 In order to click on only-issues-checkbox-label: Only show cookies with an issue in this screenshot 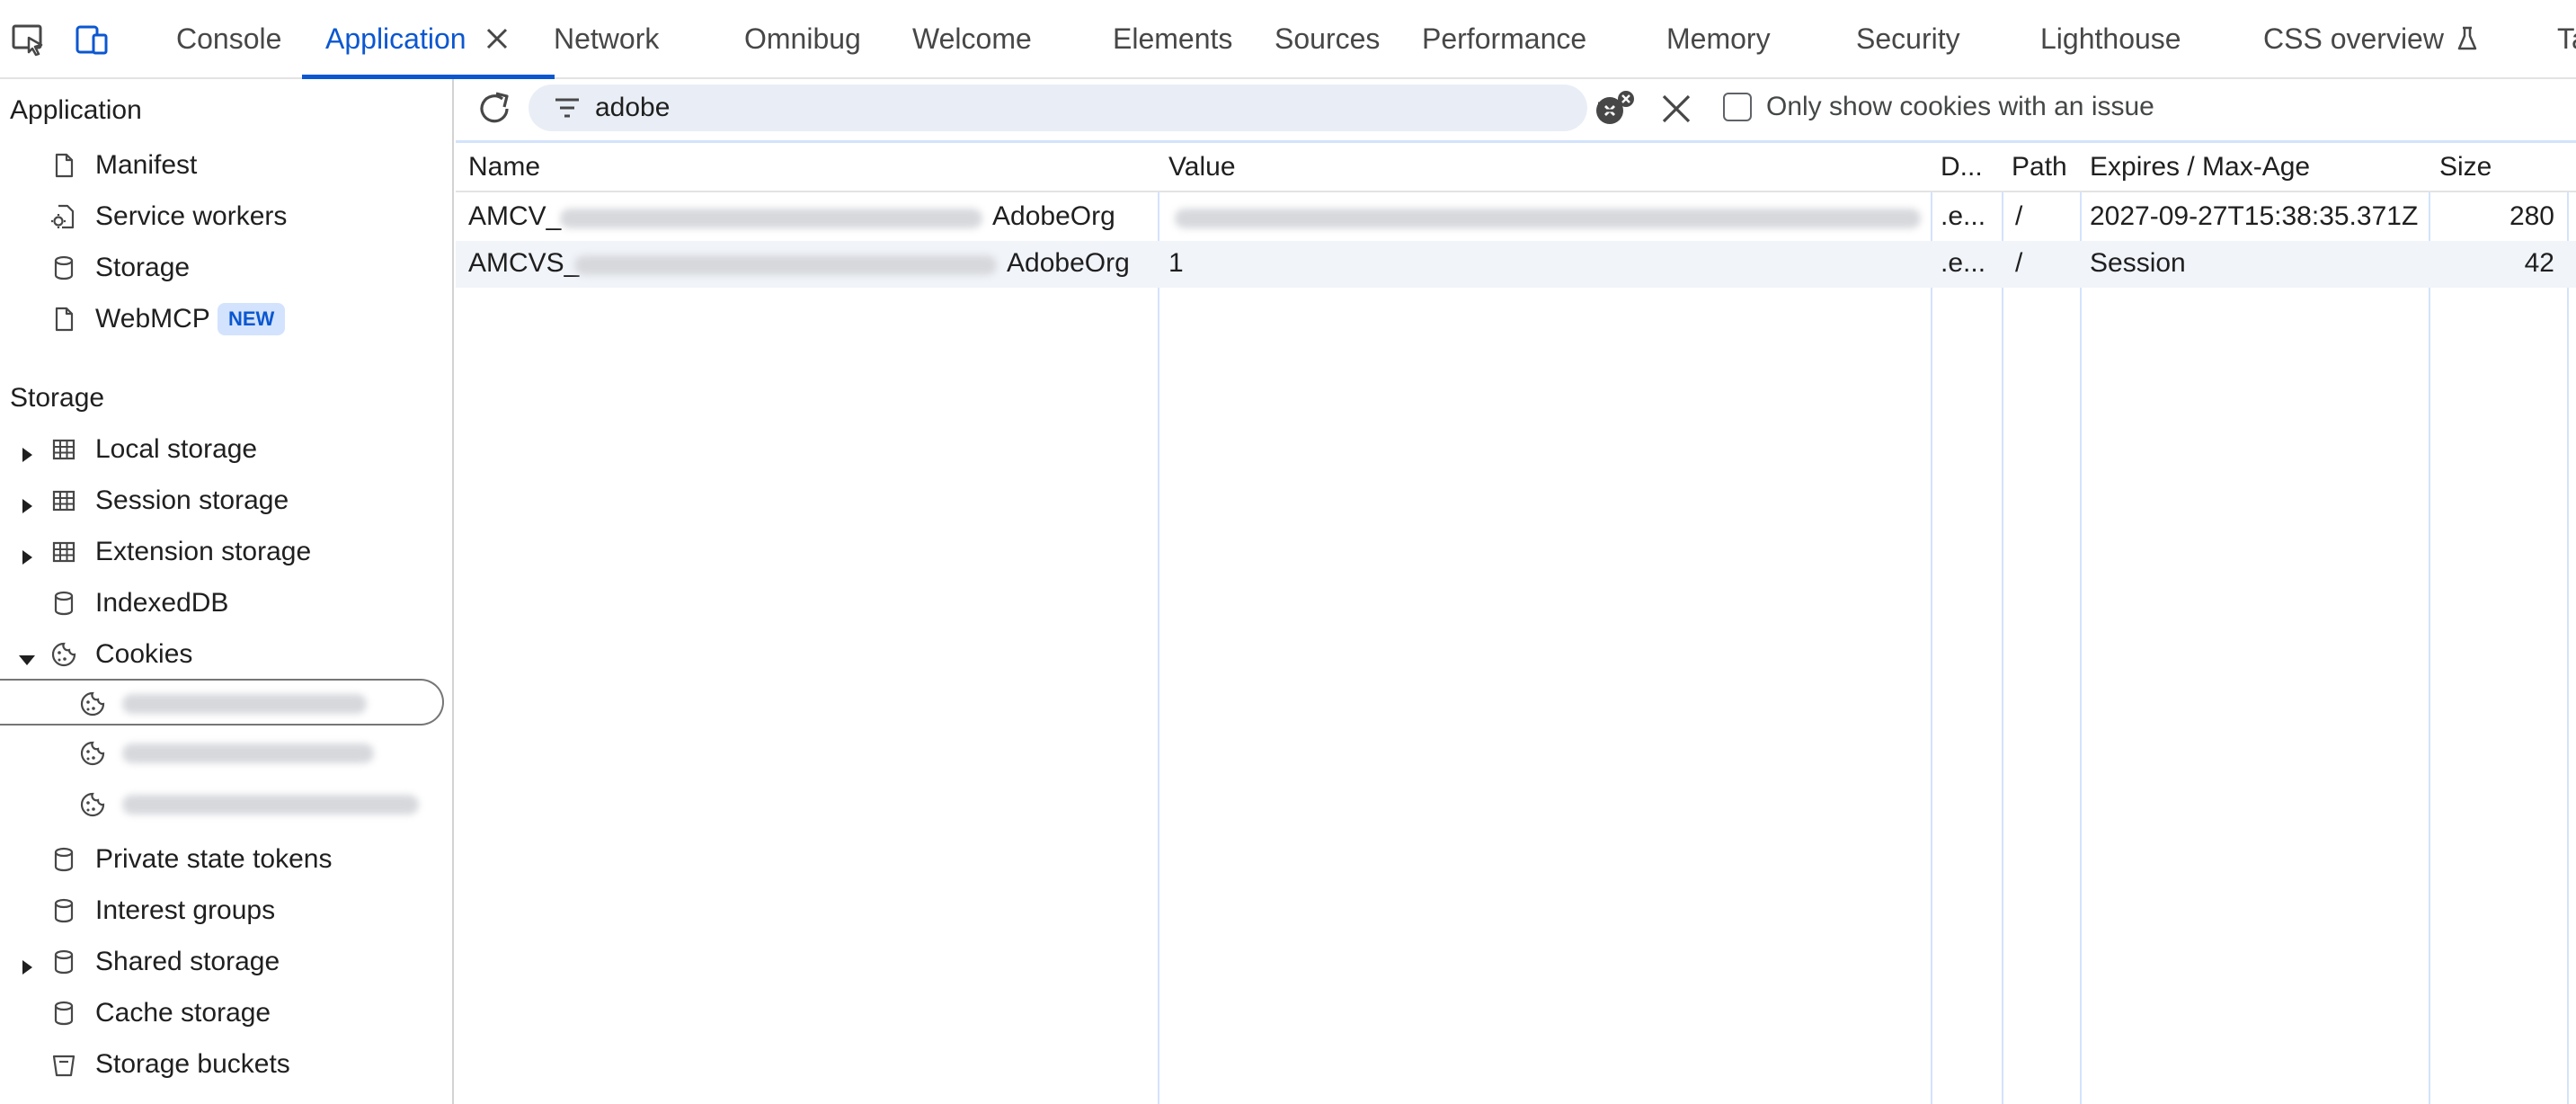, I will do `click(1960, 107)`.